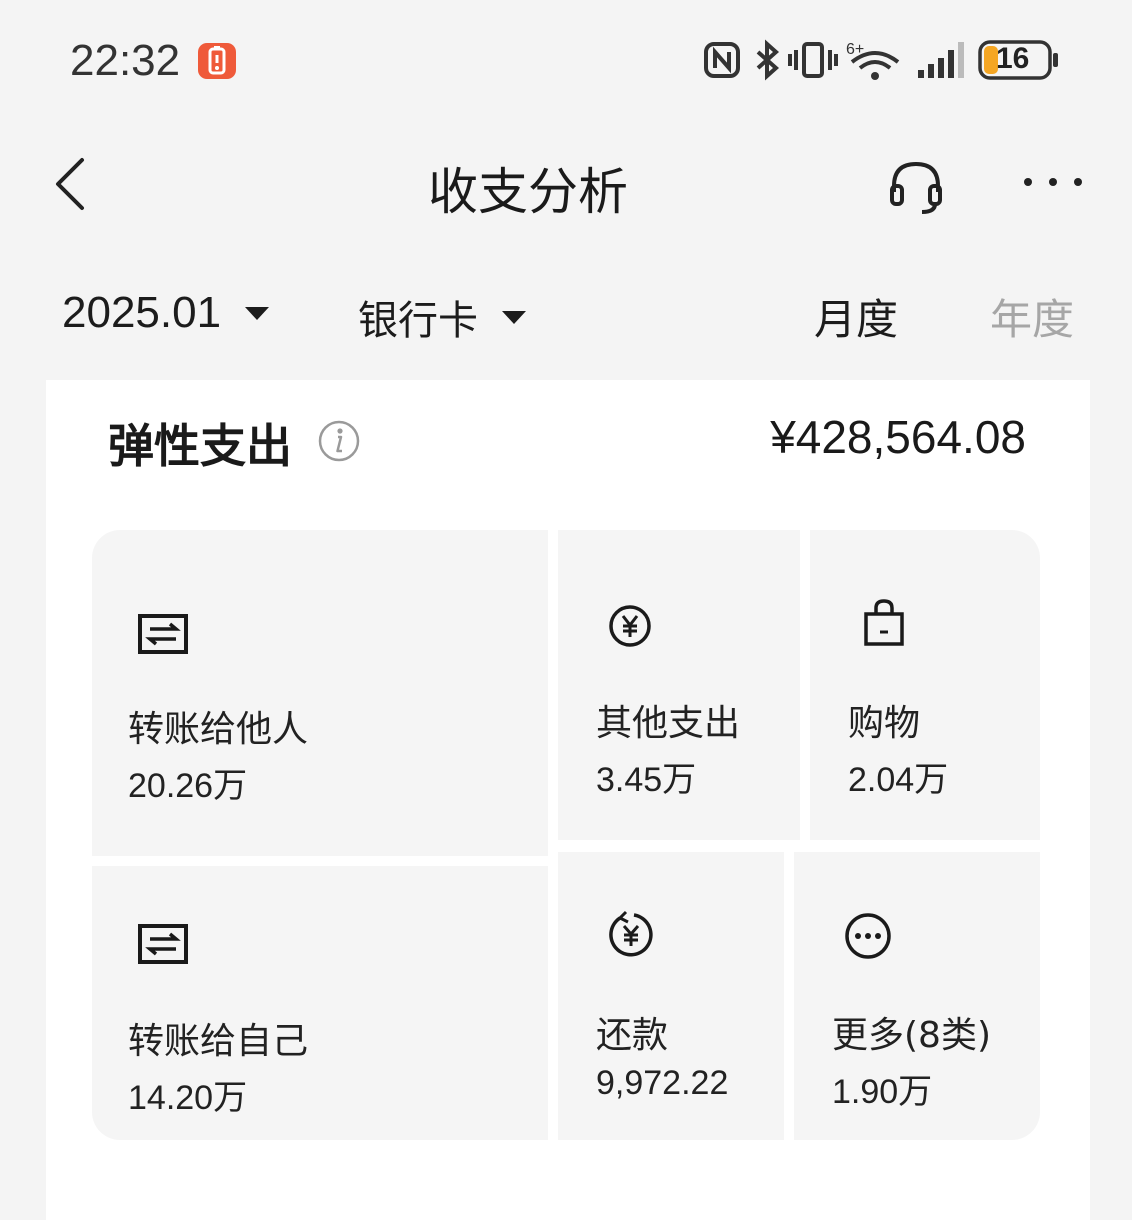 The height and width of the screenshot is (1220, 1132). I want to click on date-selector: 2025.01, so click(166, 313).